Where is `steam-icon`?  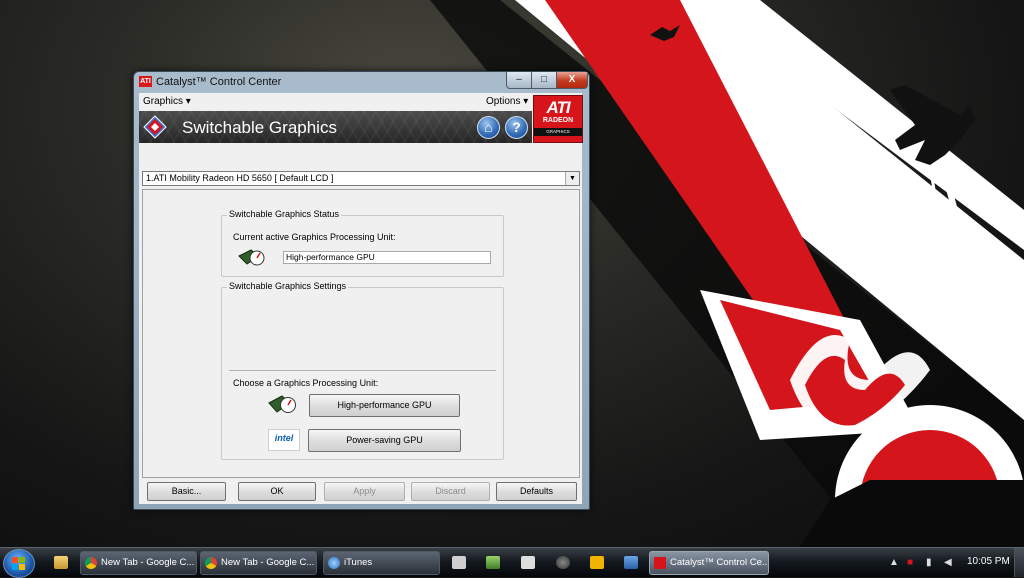 steam-icon is located at coordinates (459, 562).